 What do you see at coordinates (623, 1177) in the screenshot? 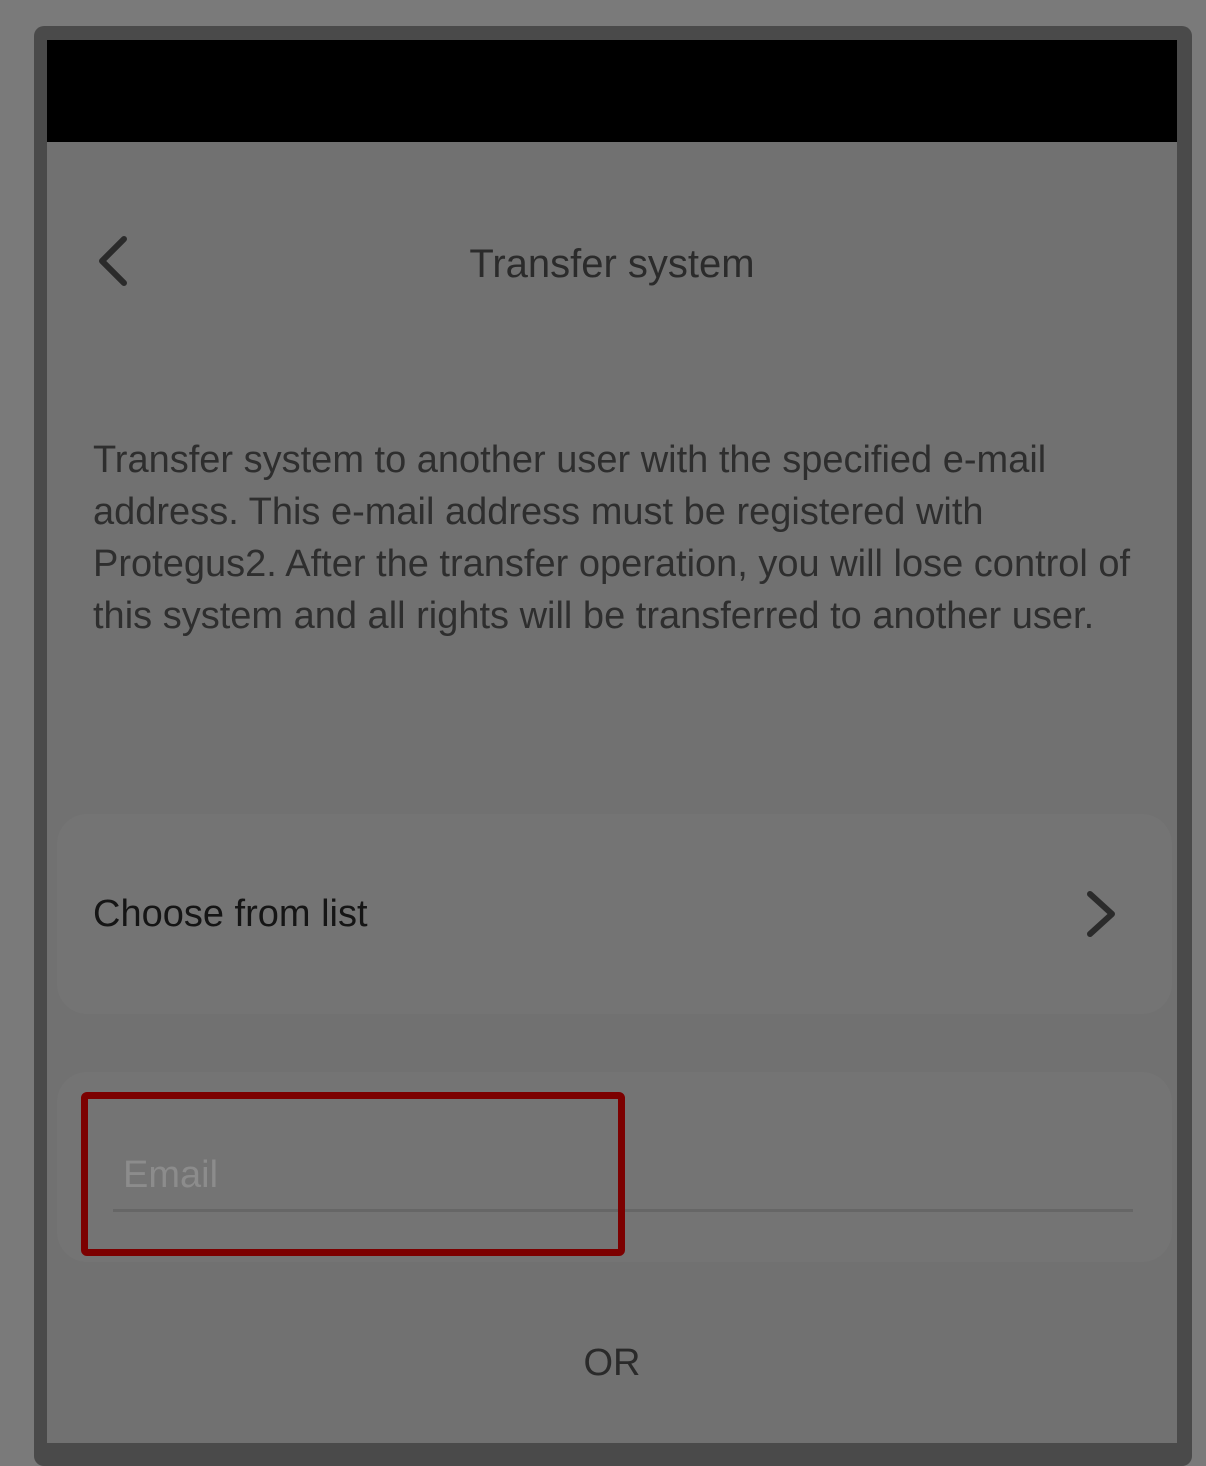
I see `email-input` at bounding box center [623, 1177].